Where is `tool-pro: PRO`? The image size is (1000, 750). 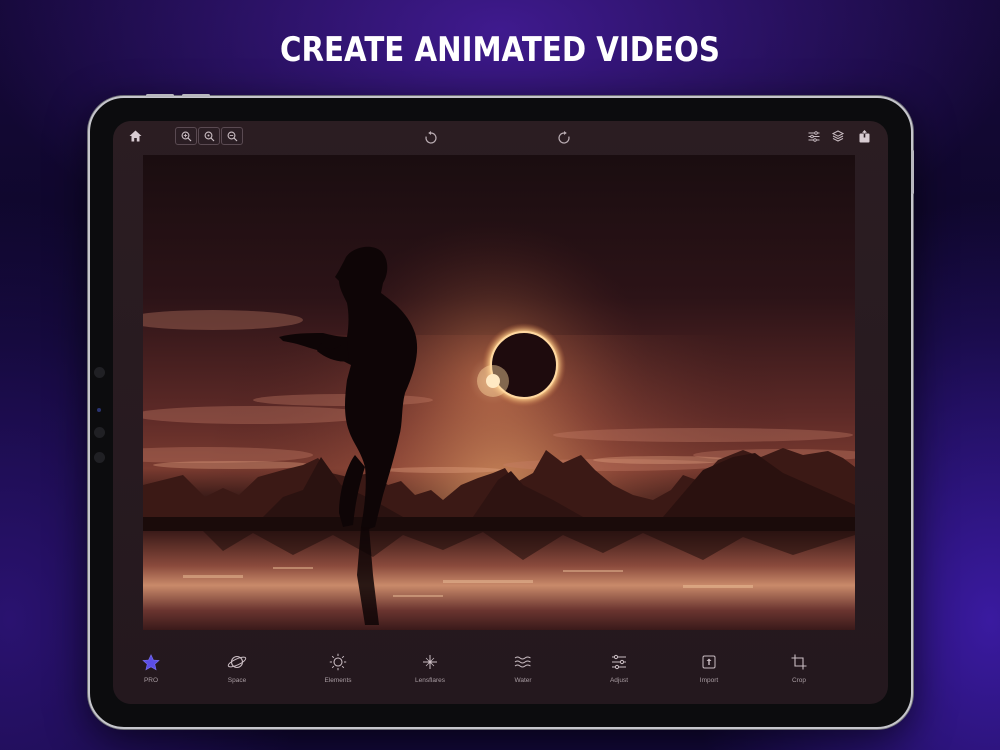 tool-pro: PRO is located at coordinates (152, 676).